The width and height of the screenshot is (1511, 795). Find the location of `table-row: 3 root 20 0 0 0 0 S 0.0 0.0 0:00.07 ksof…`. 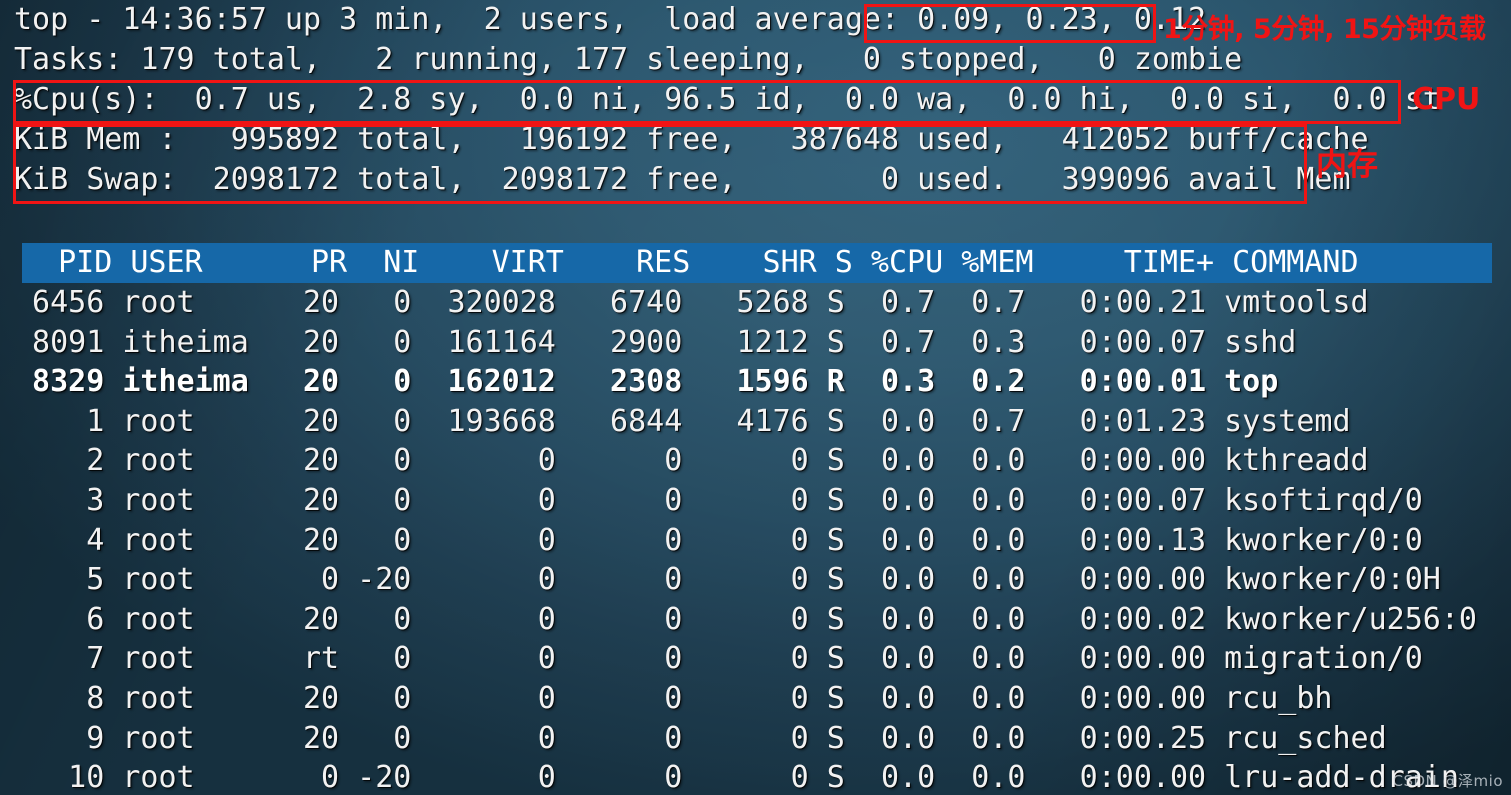

table-row: 3 root 20 0 0 0 0 S 0.0 0.0 0:00.07 ksof… is located at coordinates (755, 501).